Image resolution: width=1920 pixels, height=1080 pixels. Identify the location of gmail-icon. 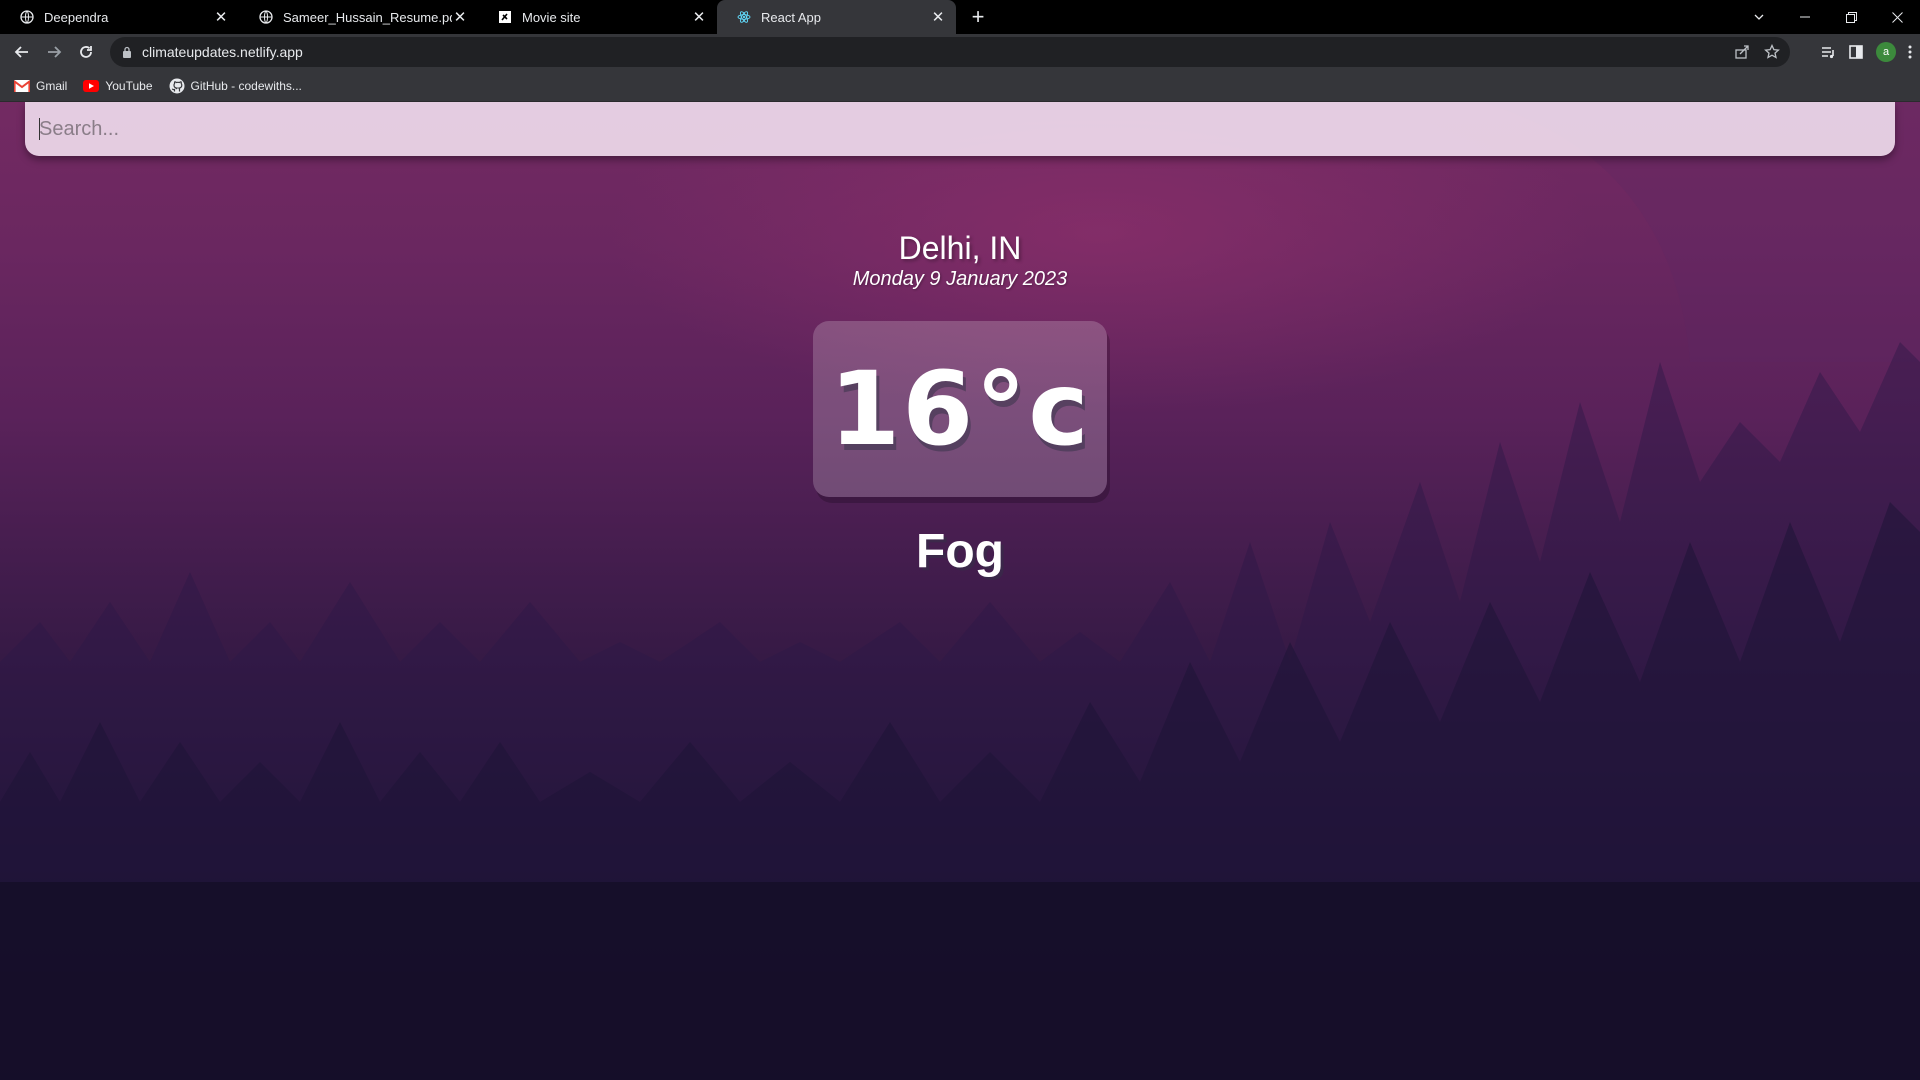
(22, 85).